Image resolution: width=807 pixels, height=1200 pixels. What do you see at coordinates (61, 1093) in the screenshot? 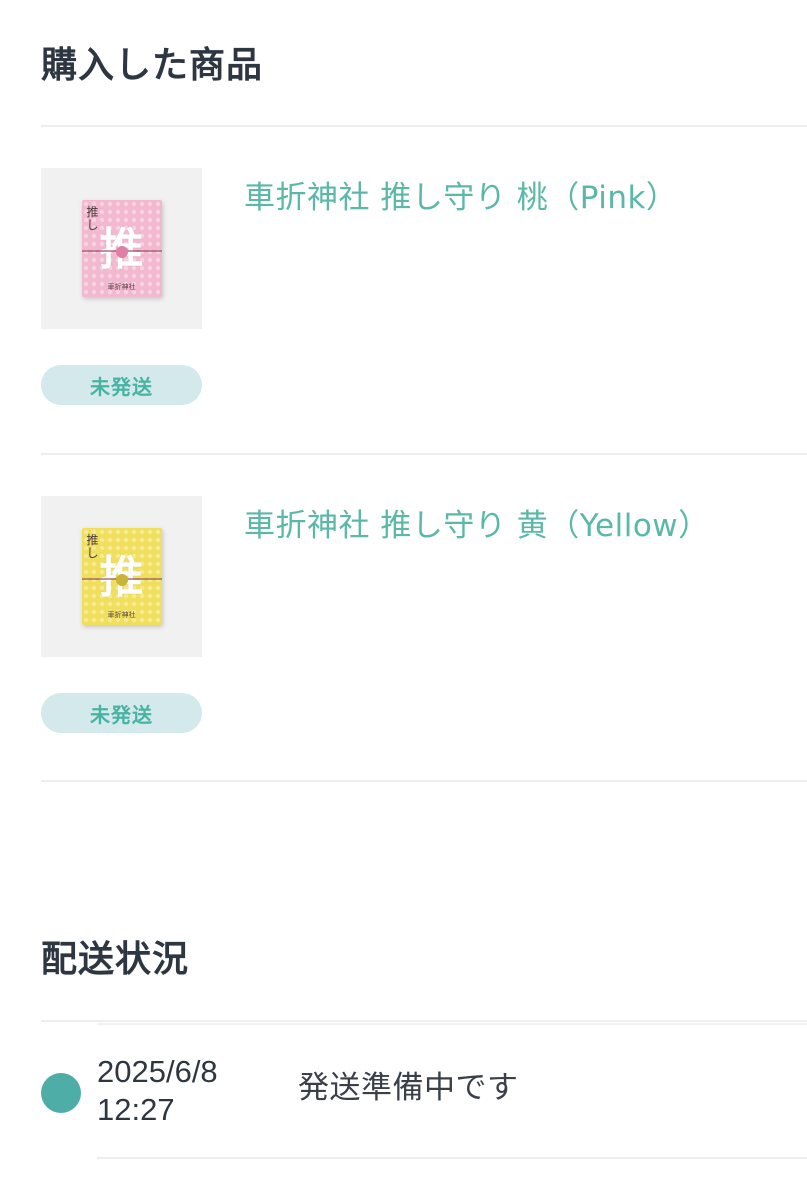
I see `timeline-dot-icon` at bounding box center [61, 1093].